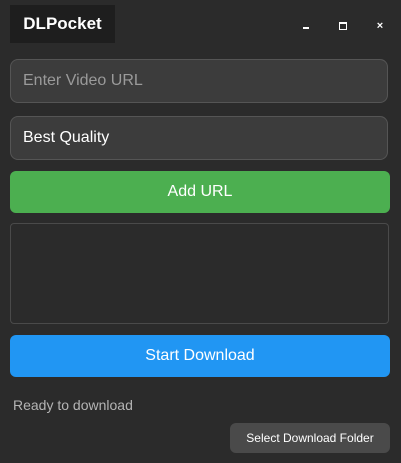  I want to click on close-icon: ×, so click(380, 25).